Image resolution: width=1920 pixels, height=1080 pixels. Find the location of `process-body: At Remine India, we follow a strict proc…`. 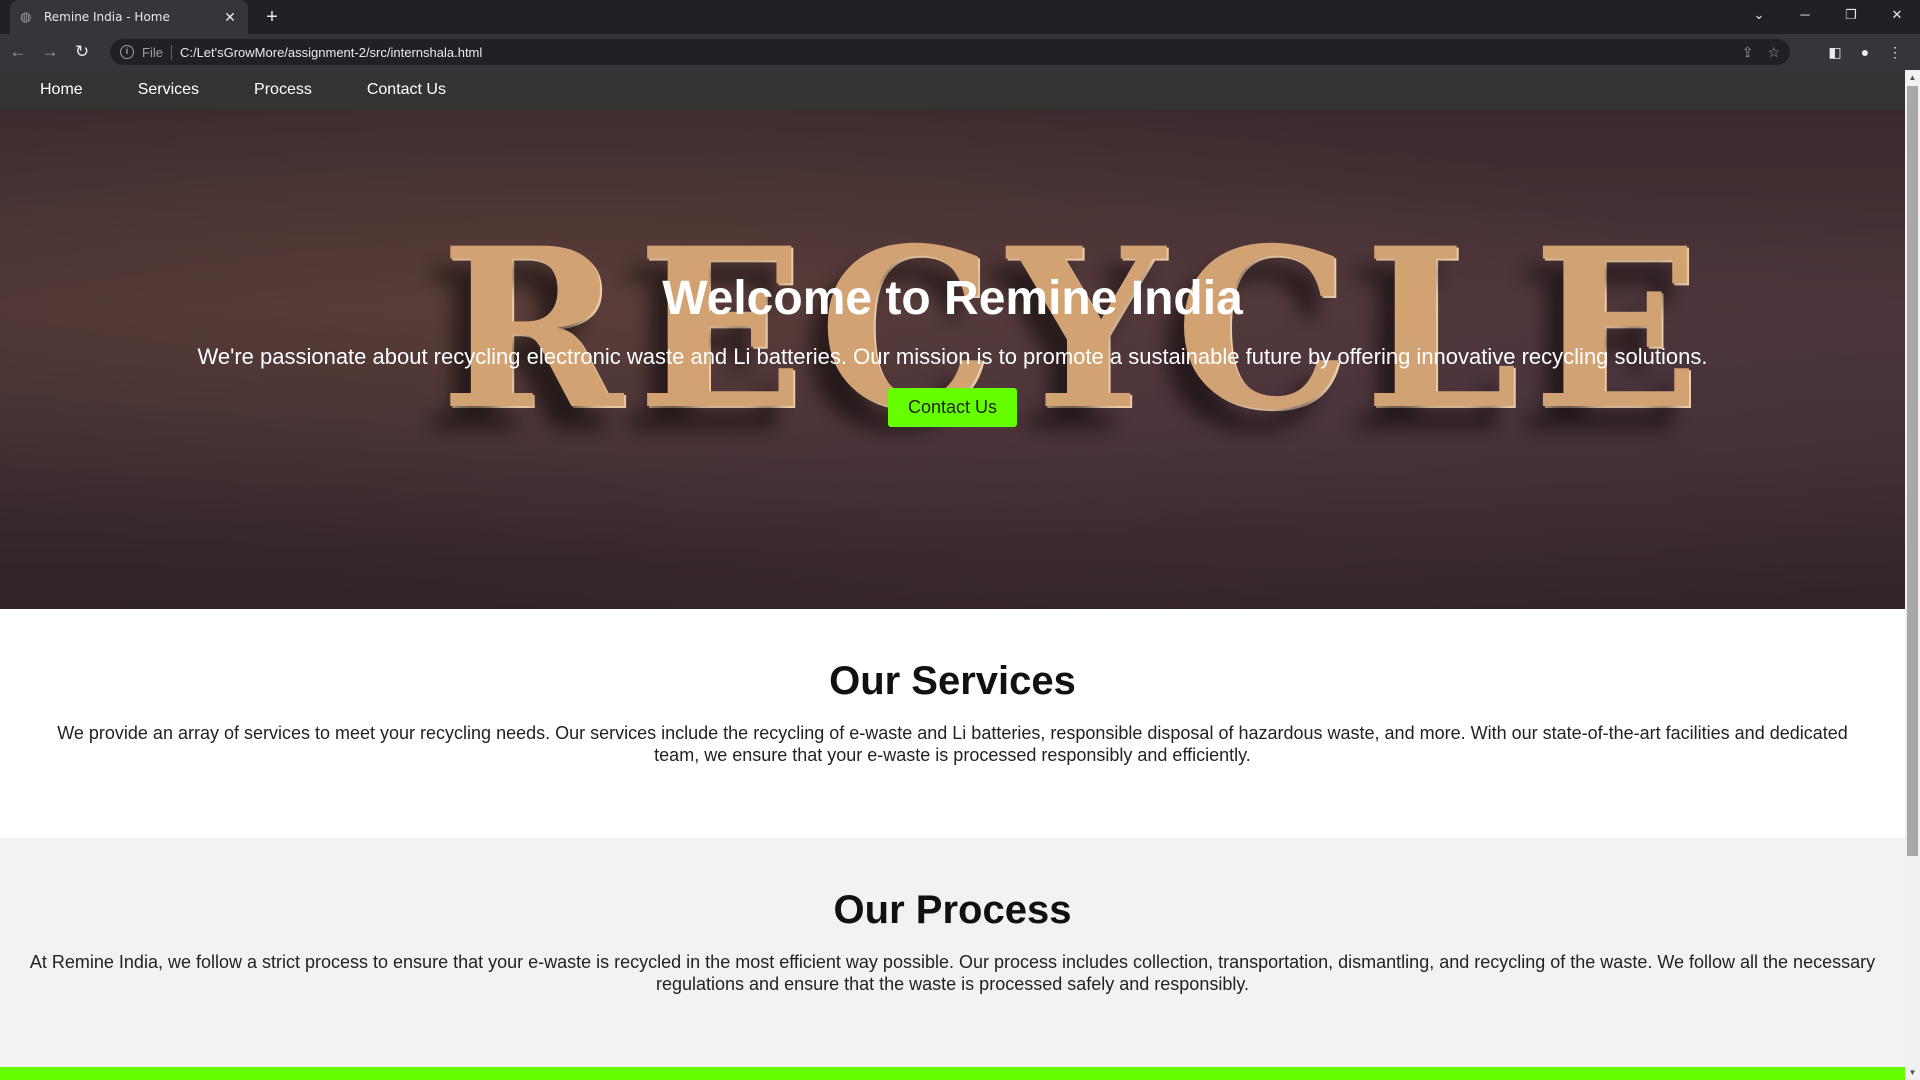

process-body: At Remine India, we follow a strict proc… is located at coordinates (952, 973).